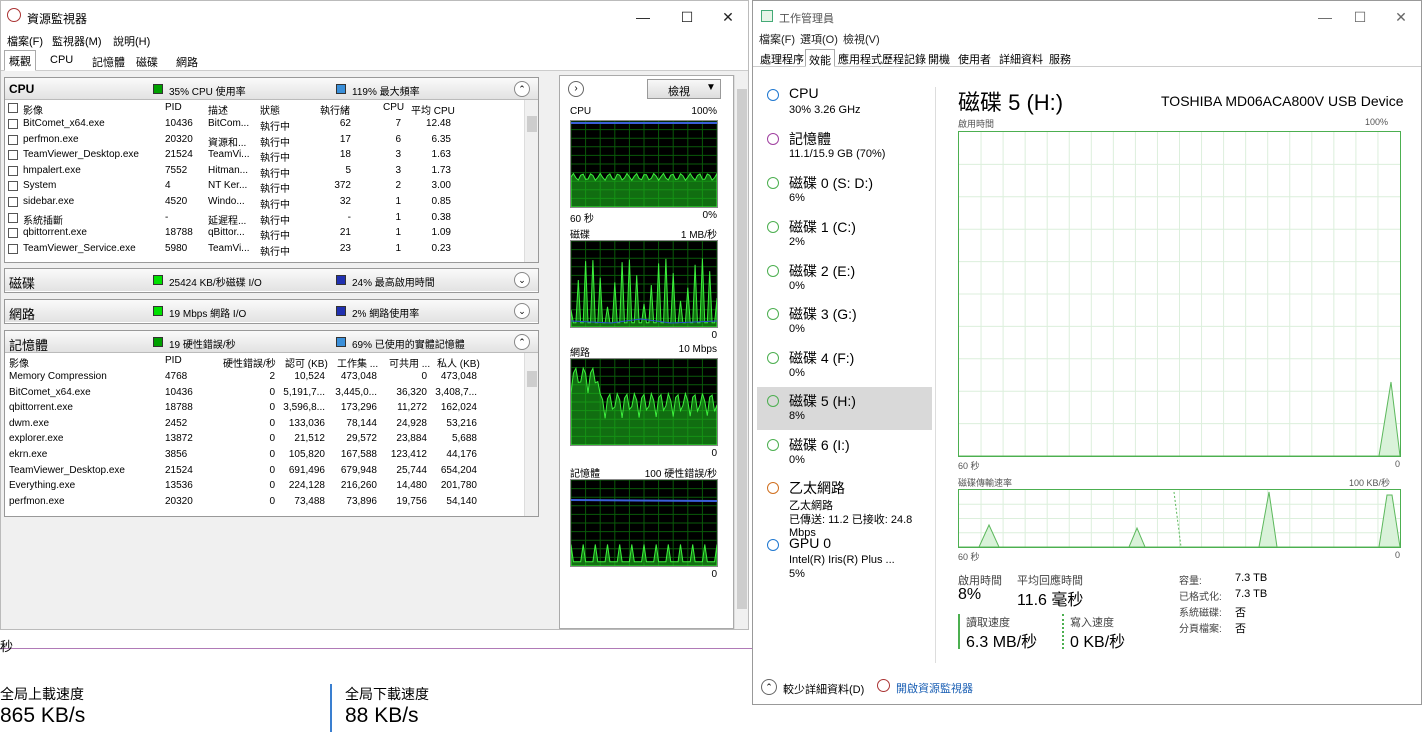  Describe the element at coordinates (844, 234) in the screenshot. I see `sidebar-item-3: 磁碟 1 (C:) 2%` at that location.